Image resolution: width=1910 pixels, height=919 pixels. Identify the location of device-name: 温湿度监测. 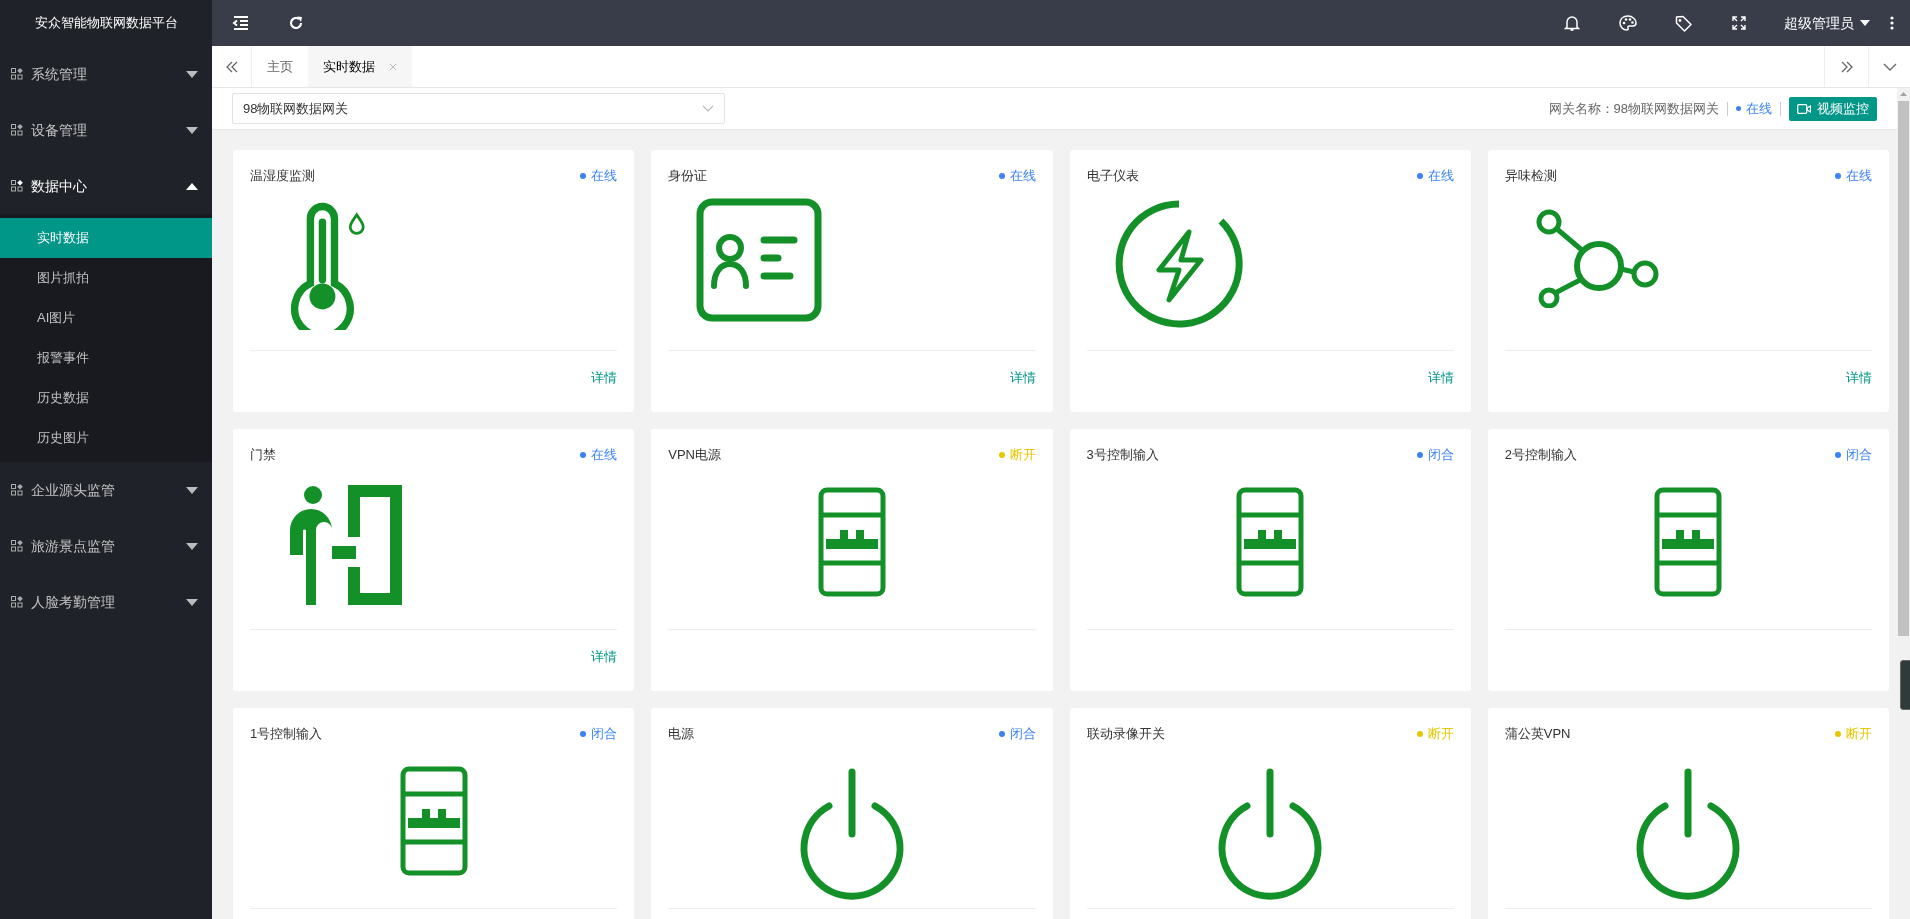
(283, 175).